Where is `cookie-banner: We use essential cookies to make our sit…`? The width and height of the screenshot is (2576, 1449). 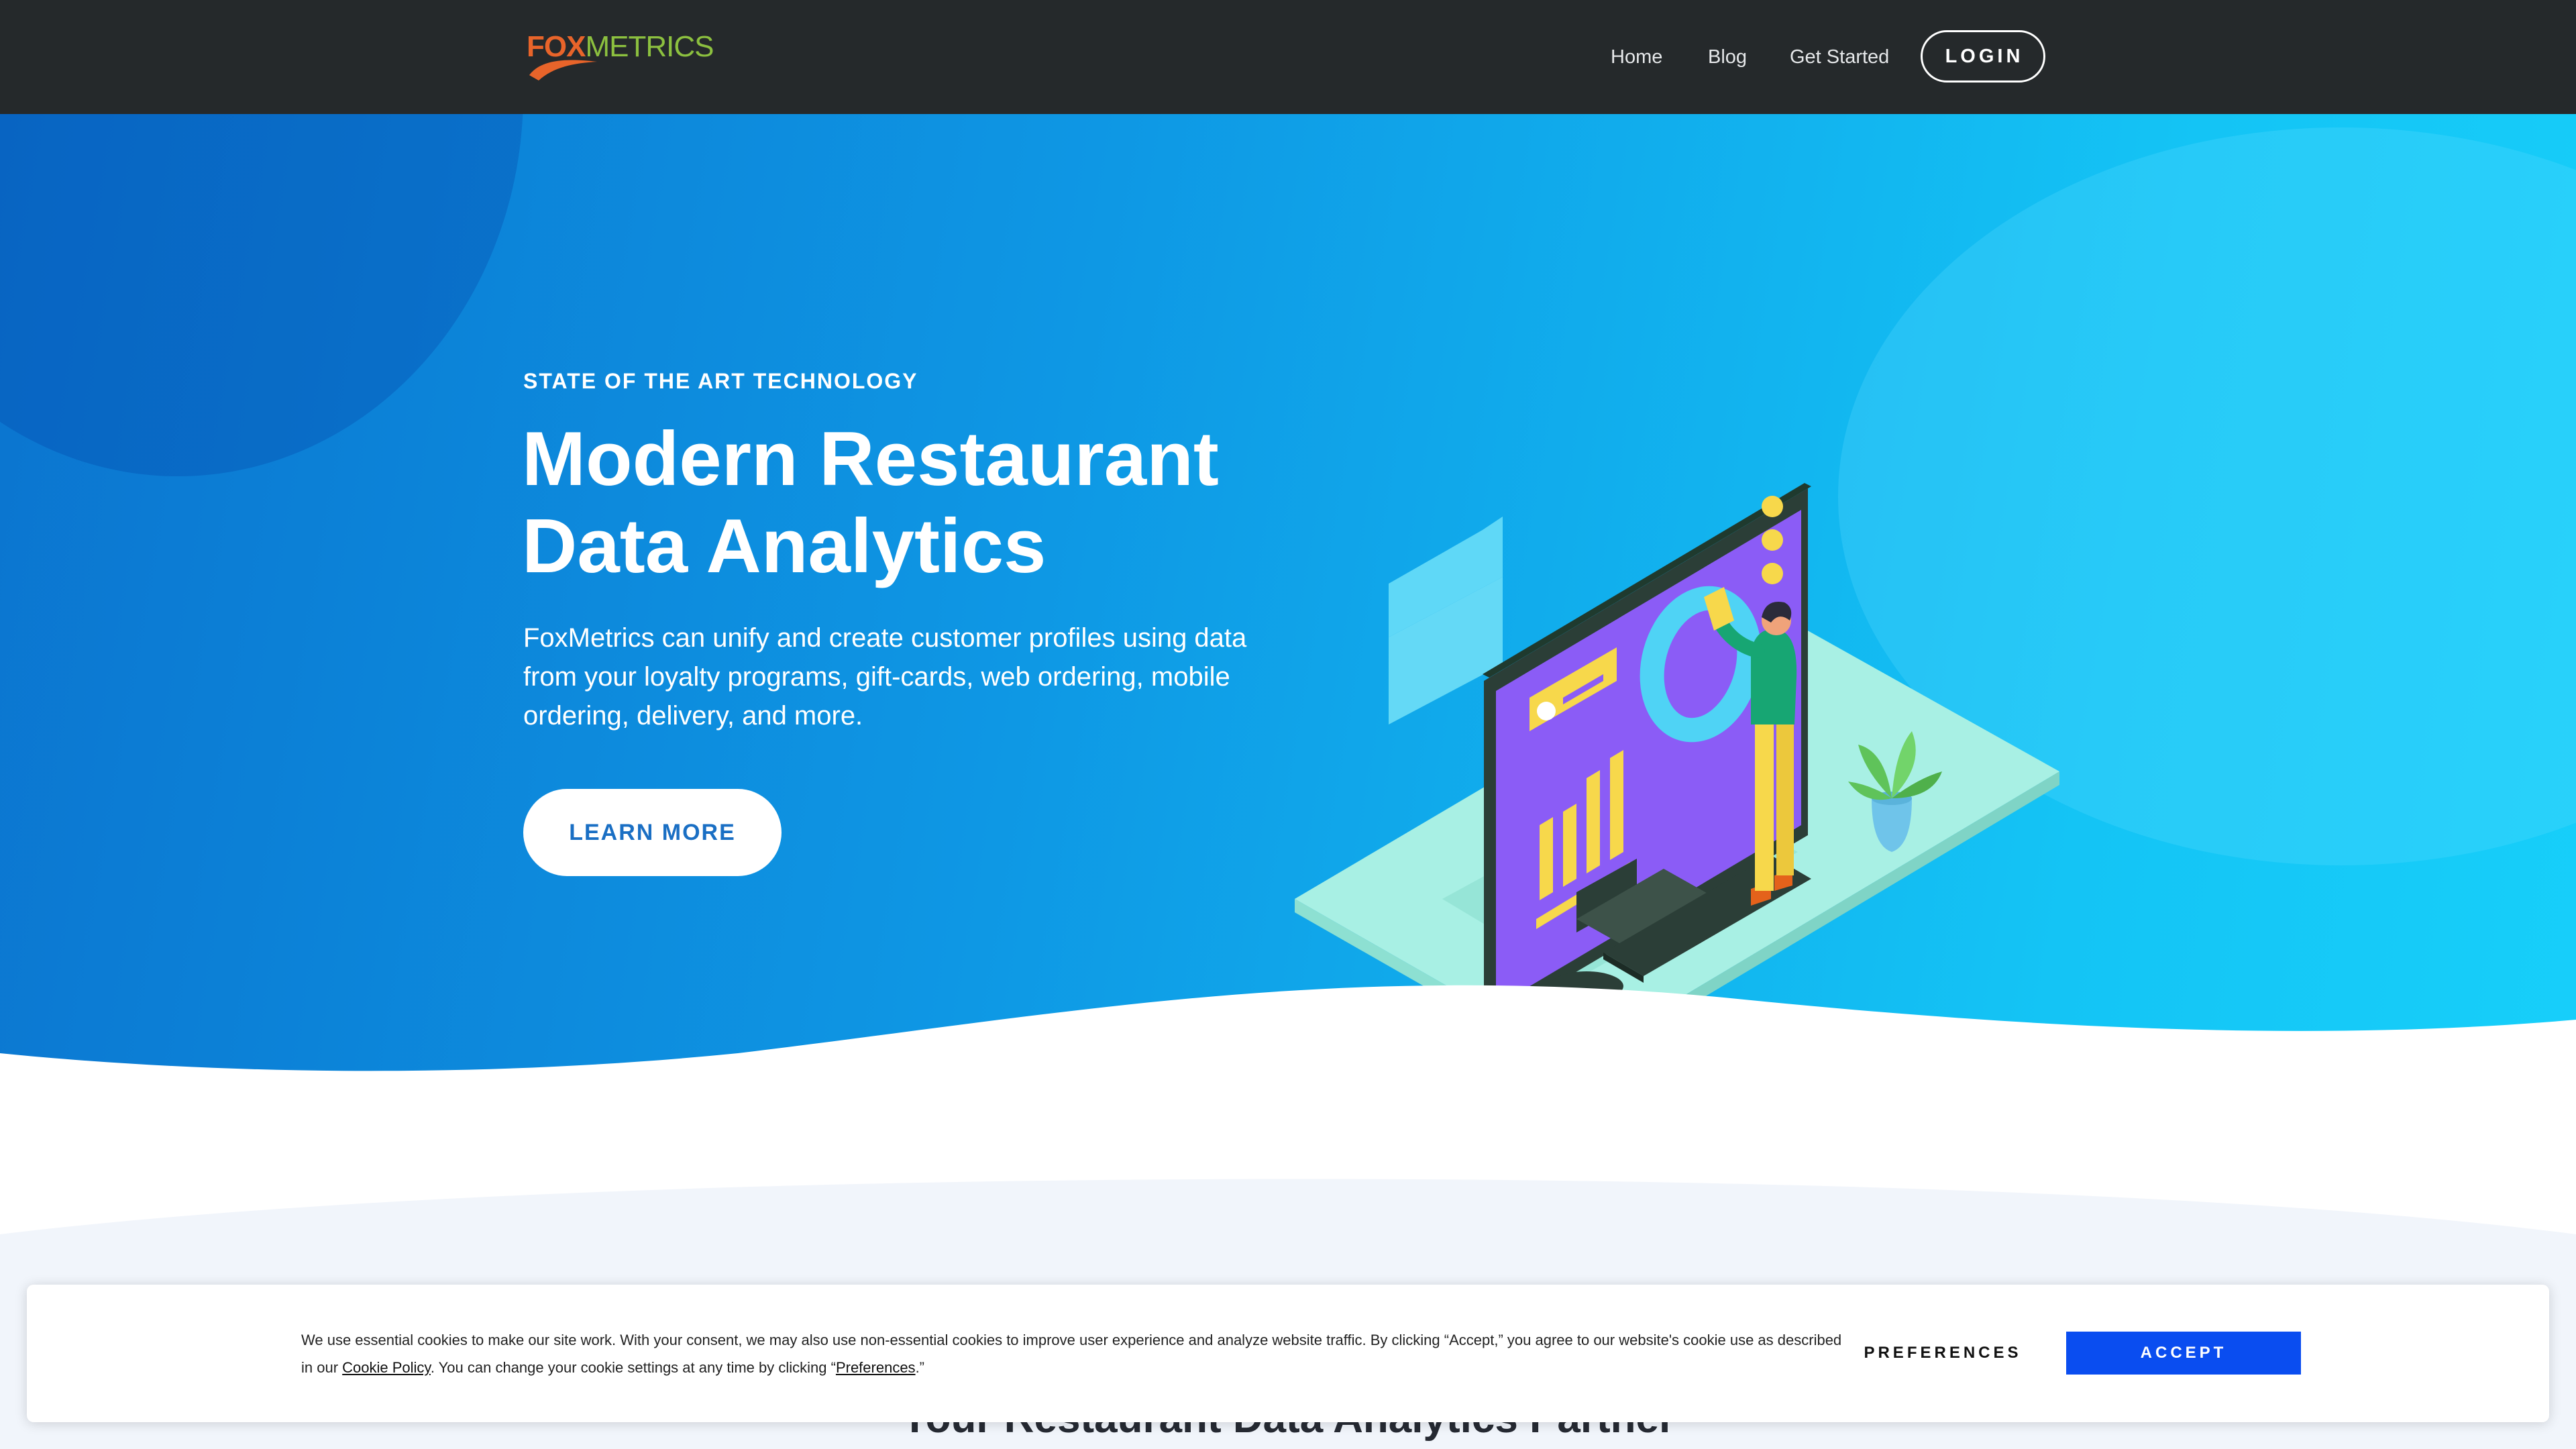 cookie-banner: We use essential cookies to make our sit… is located at coordinates (1288, 1353).